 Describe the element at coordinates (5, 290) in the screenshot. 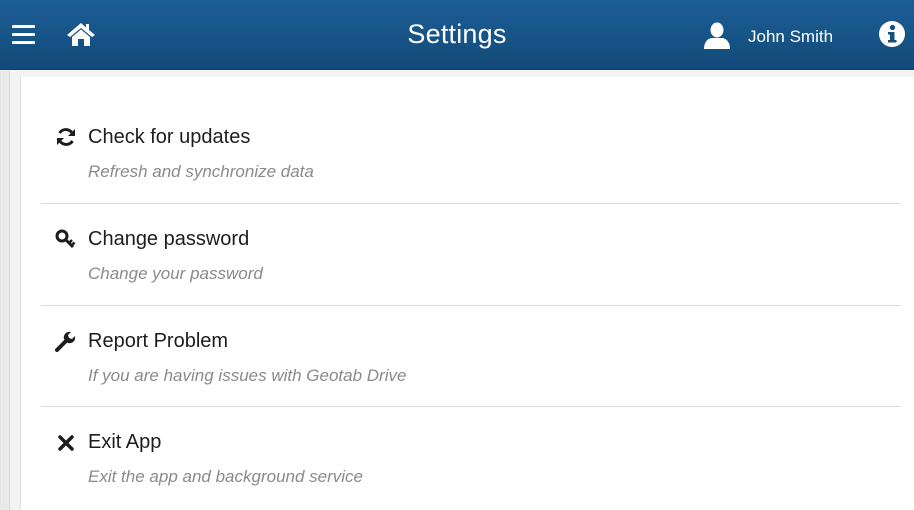

I see `side-gutter` at that location.